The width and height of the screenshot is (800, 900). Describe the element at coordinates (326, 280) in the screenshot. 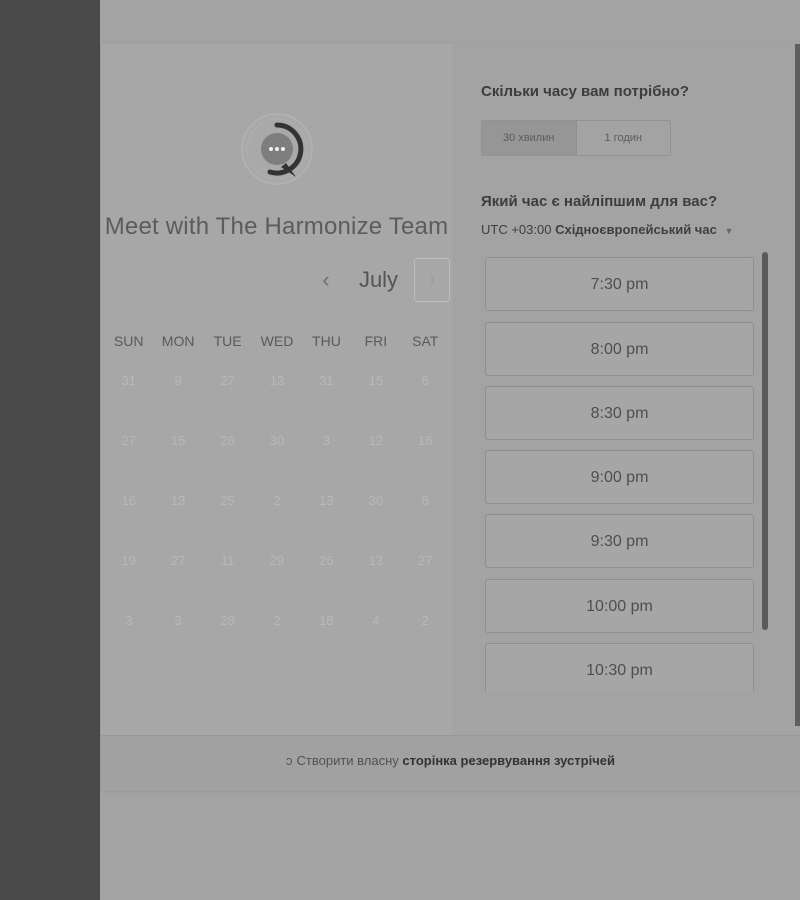

I see `previous-month-button: ‹` at that location.